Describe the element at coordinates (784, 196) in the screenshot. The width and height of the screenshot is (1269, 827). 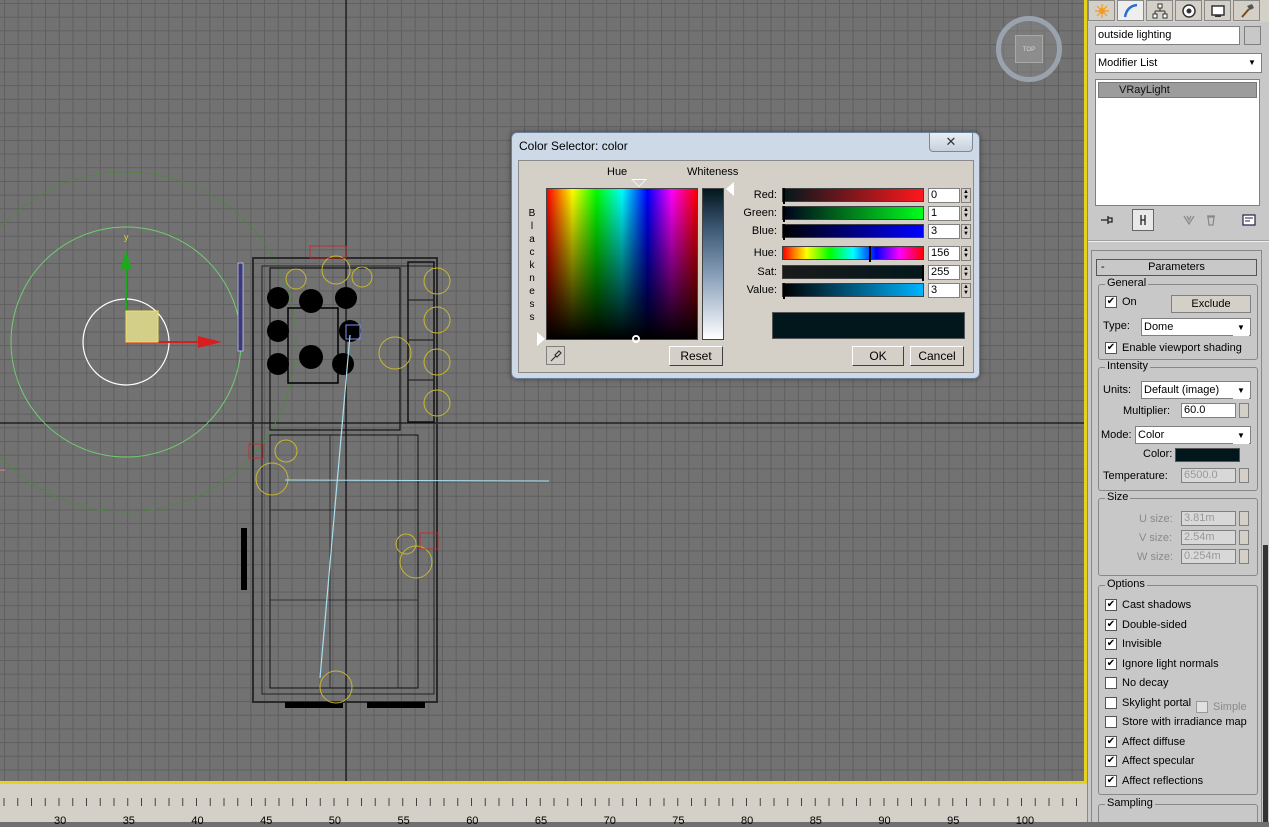
I see `red-knob` at that location.